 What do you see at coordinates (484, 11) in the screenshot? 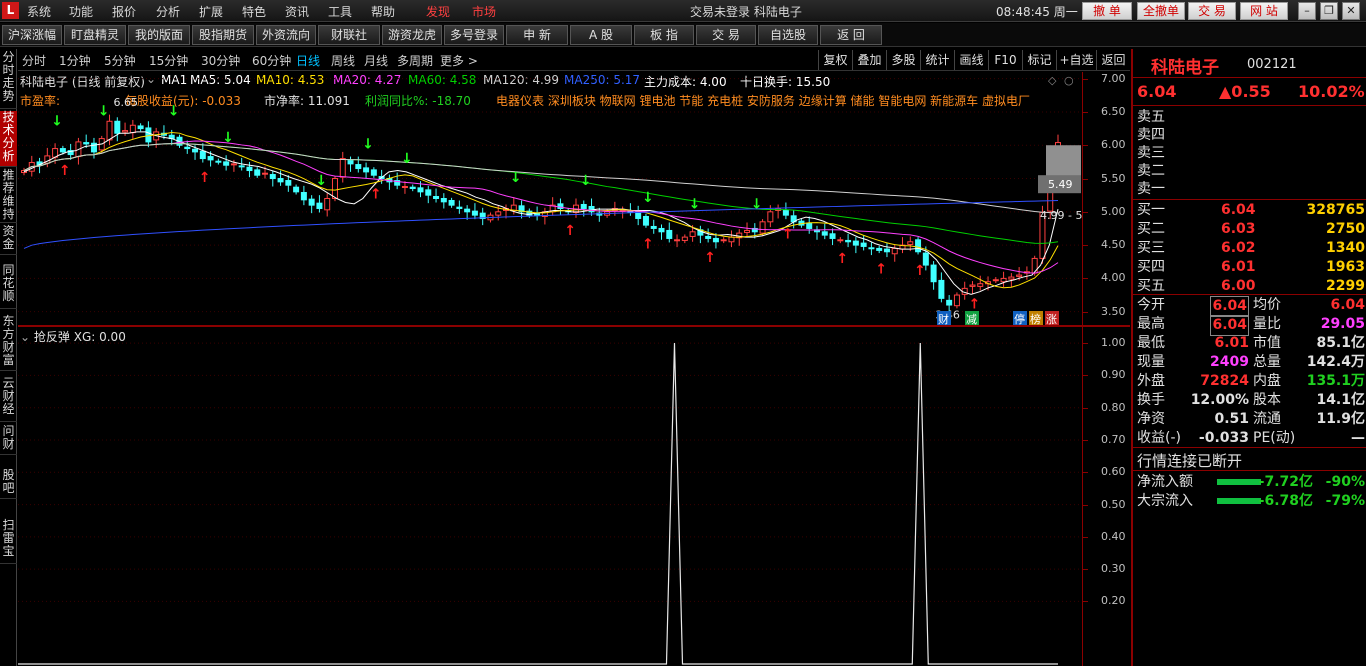
I see `menu-market: 市场` at bounding box center [484, 11].